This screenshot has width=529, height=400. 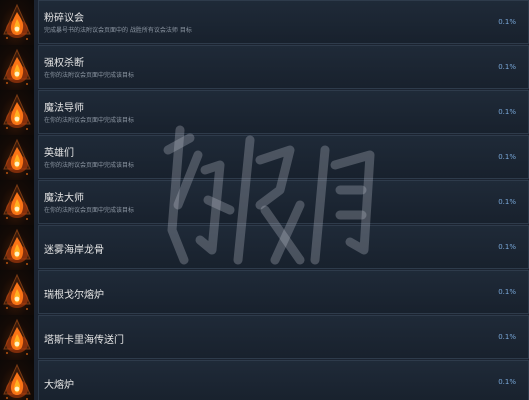 I want to click on achievement-row: 魔法大师在你的法附议会页面中完成该目标 0.1%, so click(x=264, y=202).